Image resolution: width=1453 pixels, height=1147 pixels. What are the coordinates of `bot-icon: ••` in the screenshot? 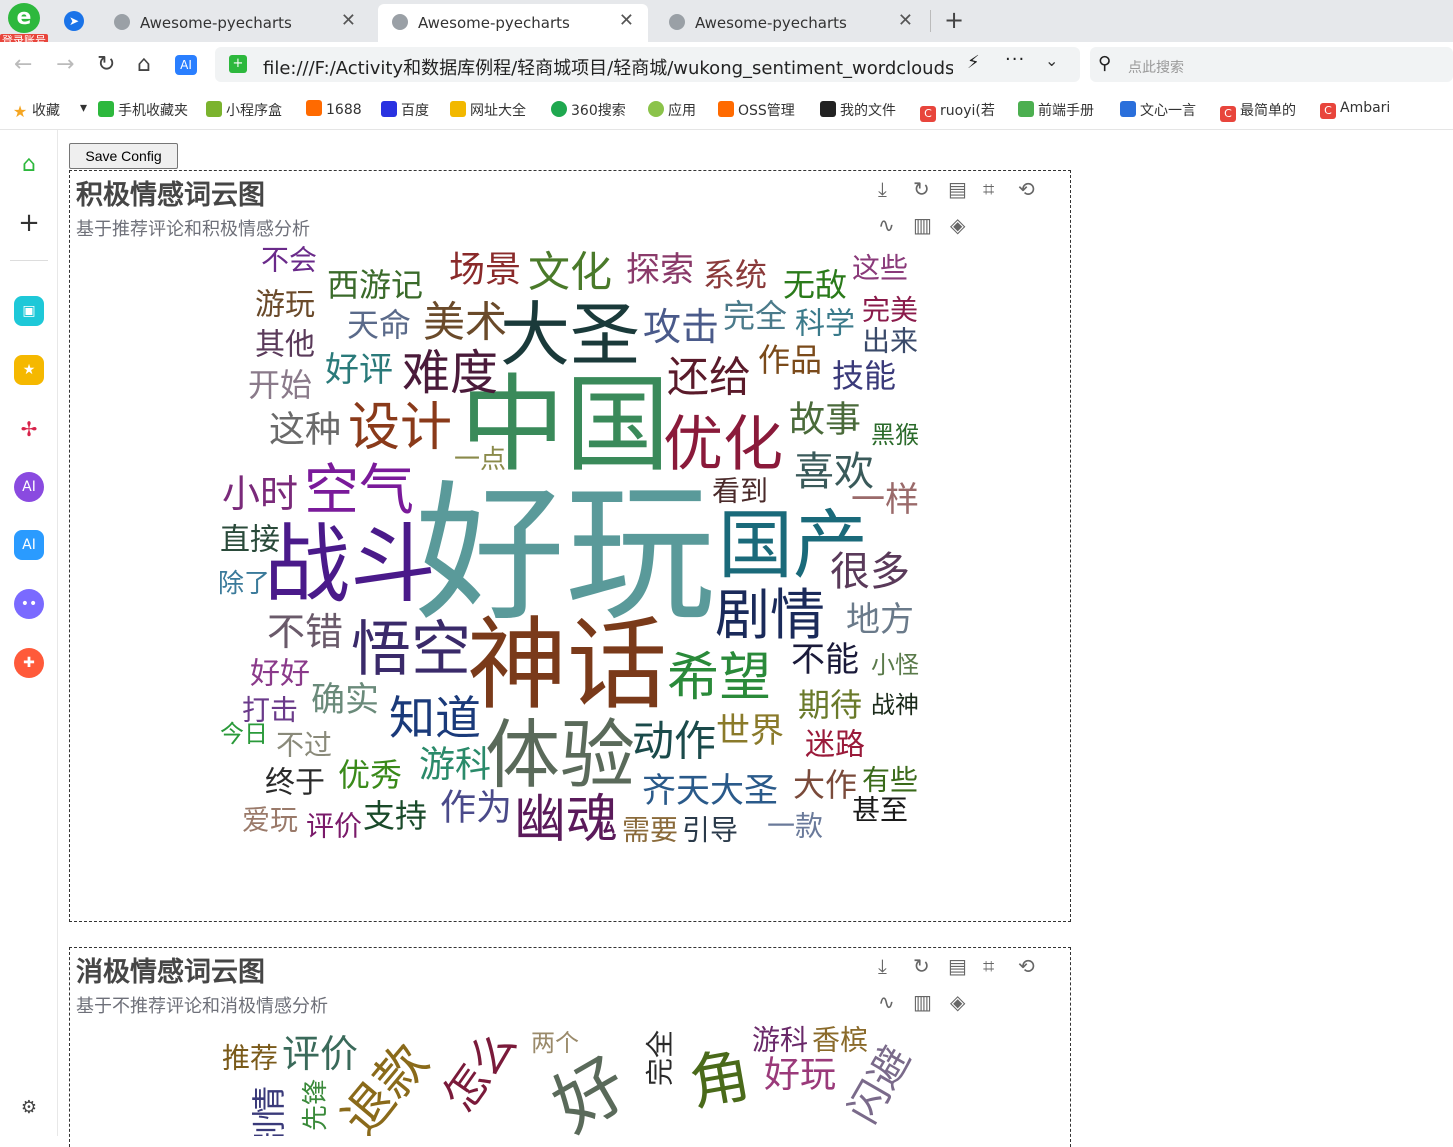 It's located at (29, 604).